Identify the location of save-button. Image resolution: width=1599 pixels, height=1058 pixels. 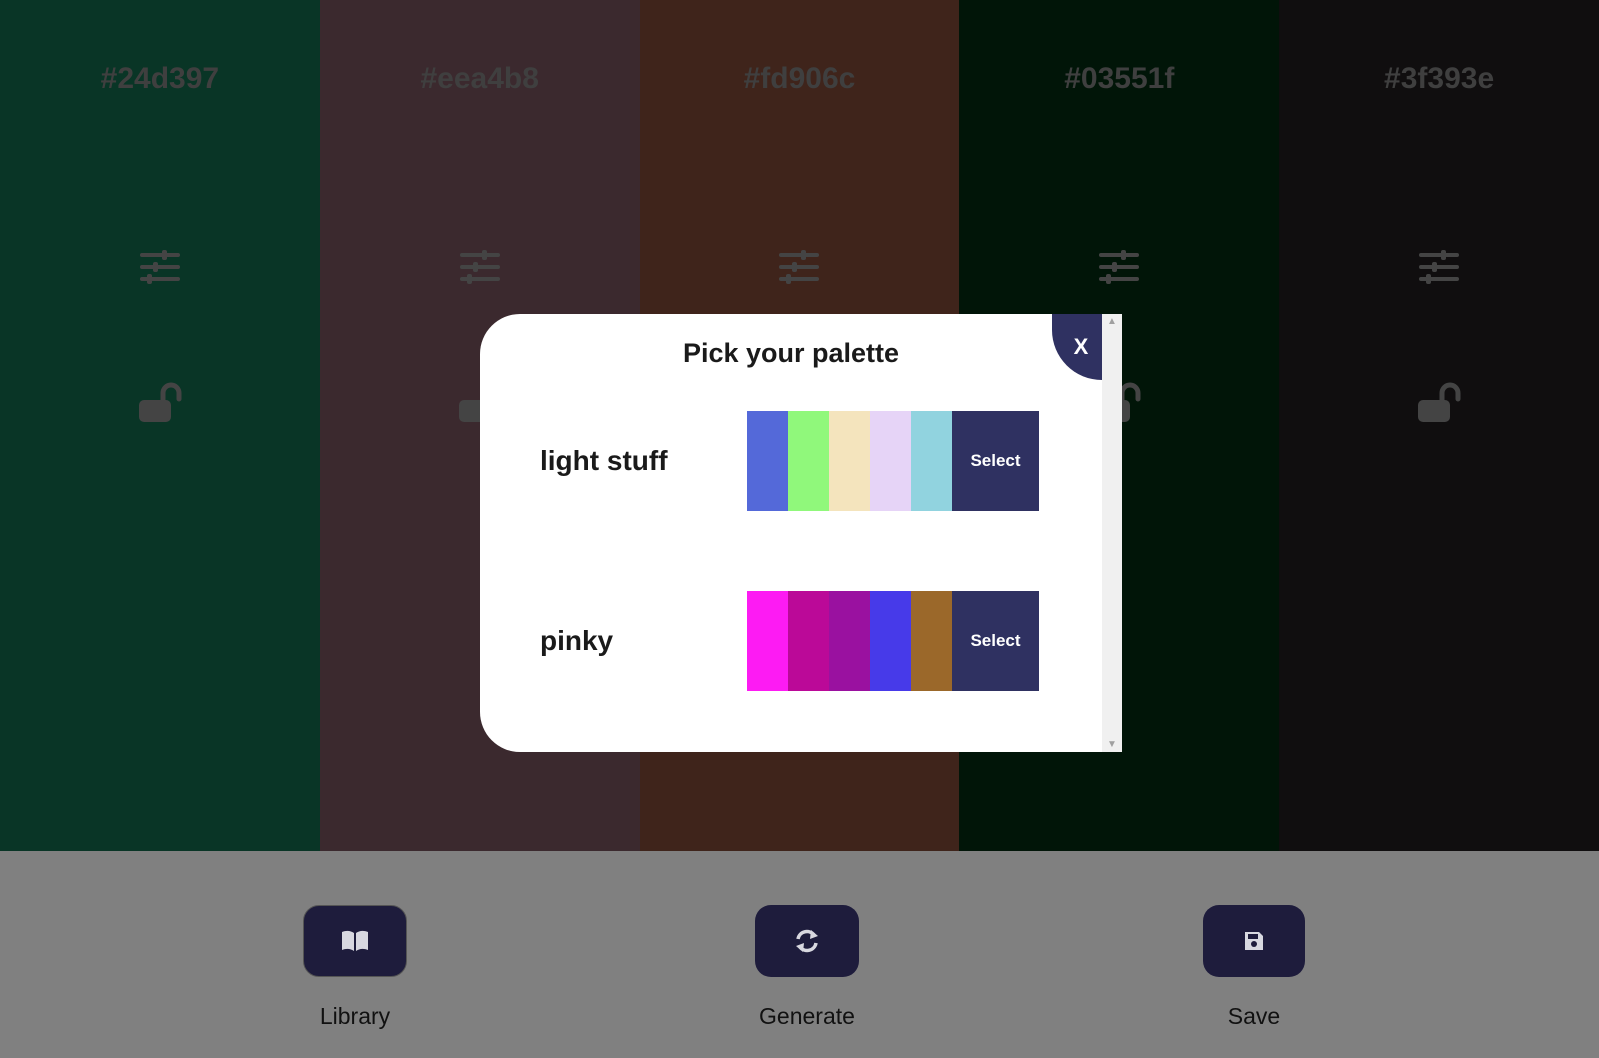
(1254, 941).